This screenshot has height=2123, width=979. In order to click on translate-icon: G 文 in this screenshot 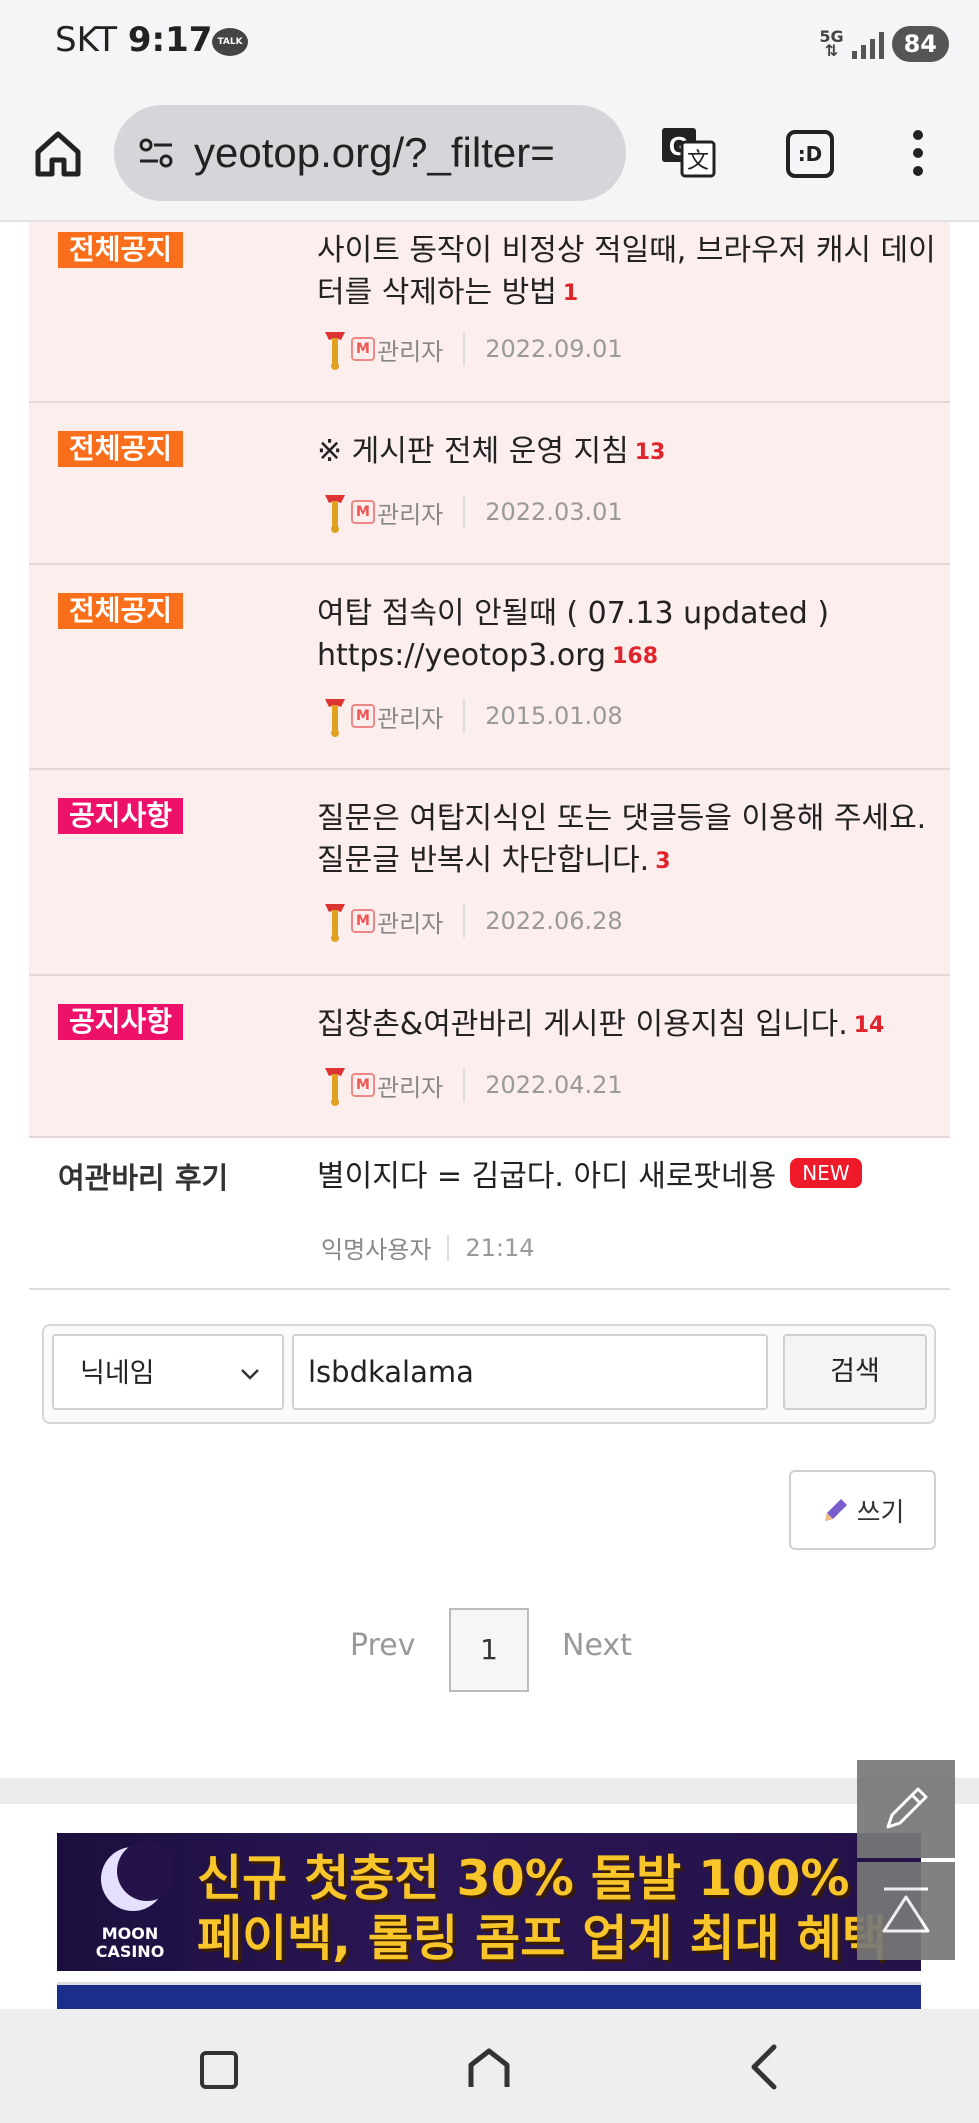, I will do `click(688, 152)`.